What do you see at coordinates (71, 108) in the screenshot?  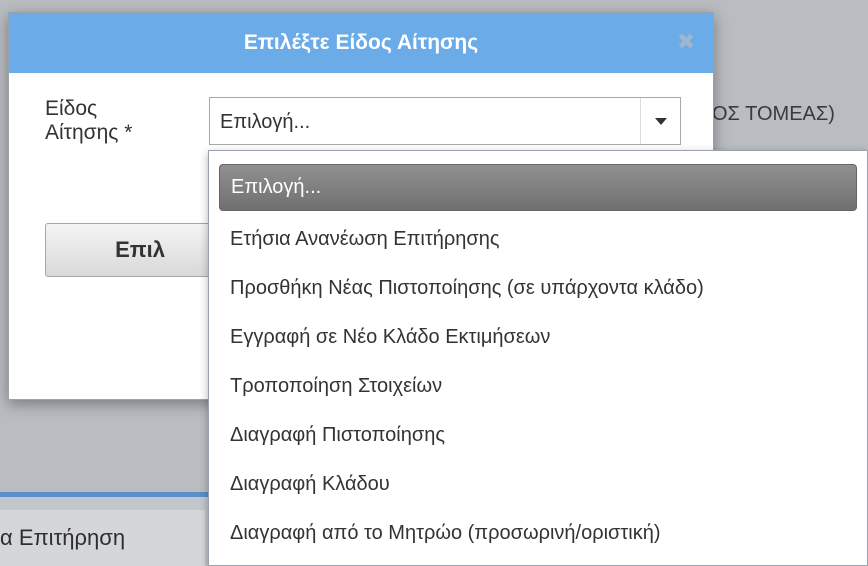 I see `label-line-1: Είδος` at bounding box center [71, 108].